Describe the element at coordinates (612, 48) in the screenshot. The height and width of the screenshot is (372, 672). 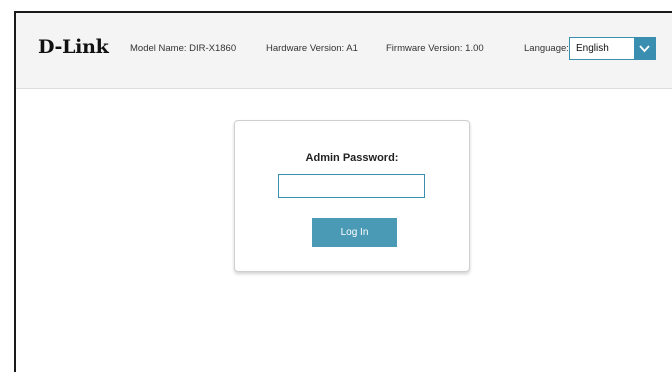
I see `language-select: English` at that location.